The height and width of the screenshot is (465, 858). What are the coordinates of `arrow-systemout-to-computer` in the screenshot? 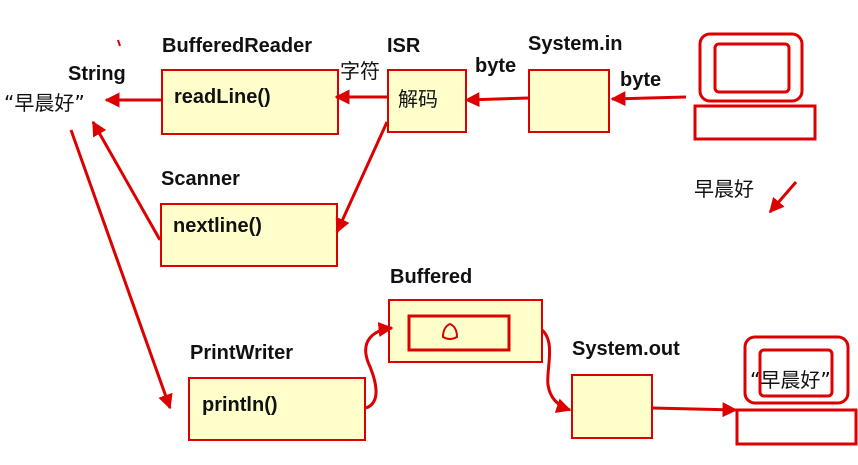 It's located at (694, 410).